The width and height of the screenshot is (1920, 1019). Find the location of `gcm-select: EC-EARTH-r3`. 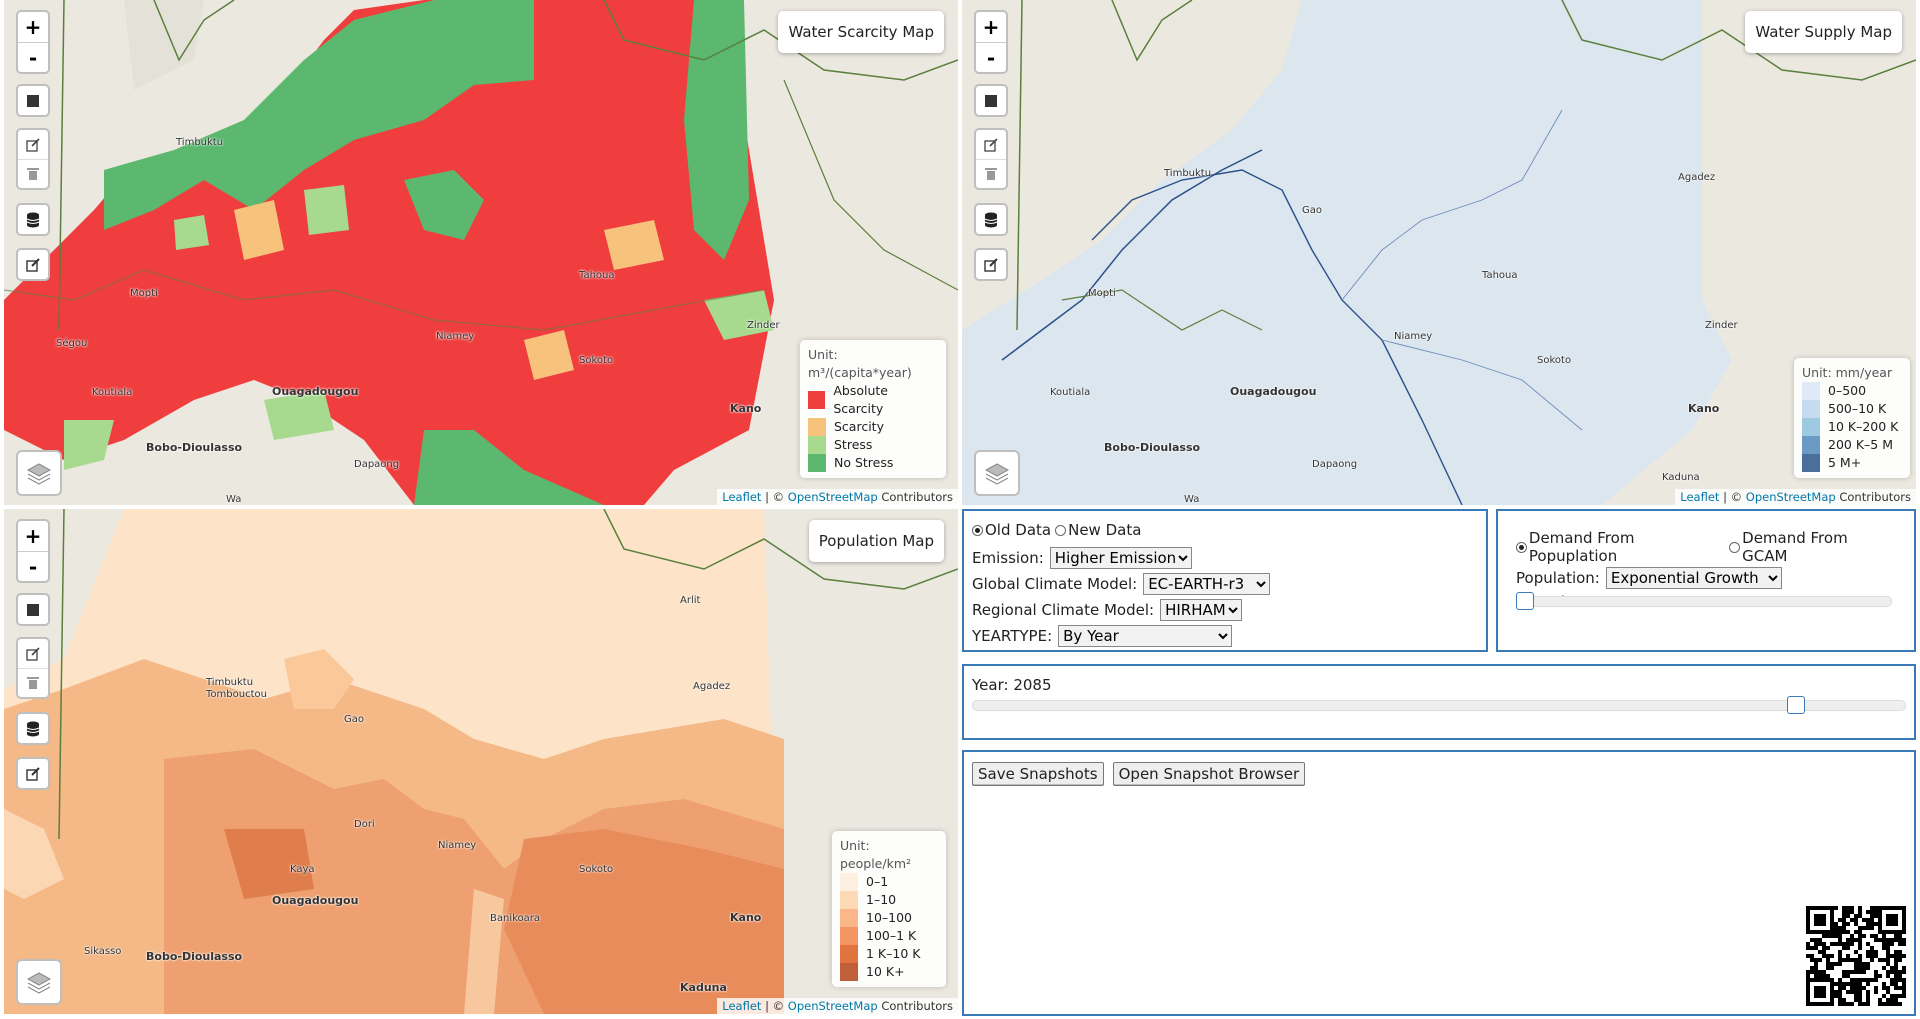

gcm-select: EC-EARTH-r3 is located at coordinates (1207, 584).